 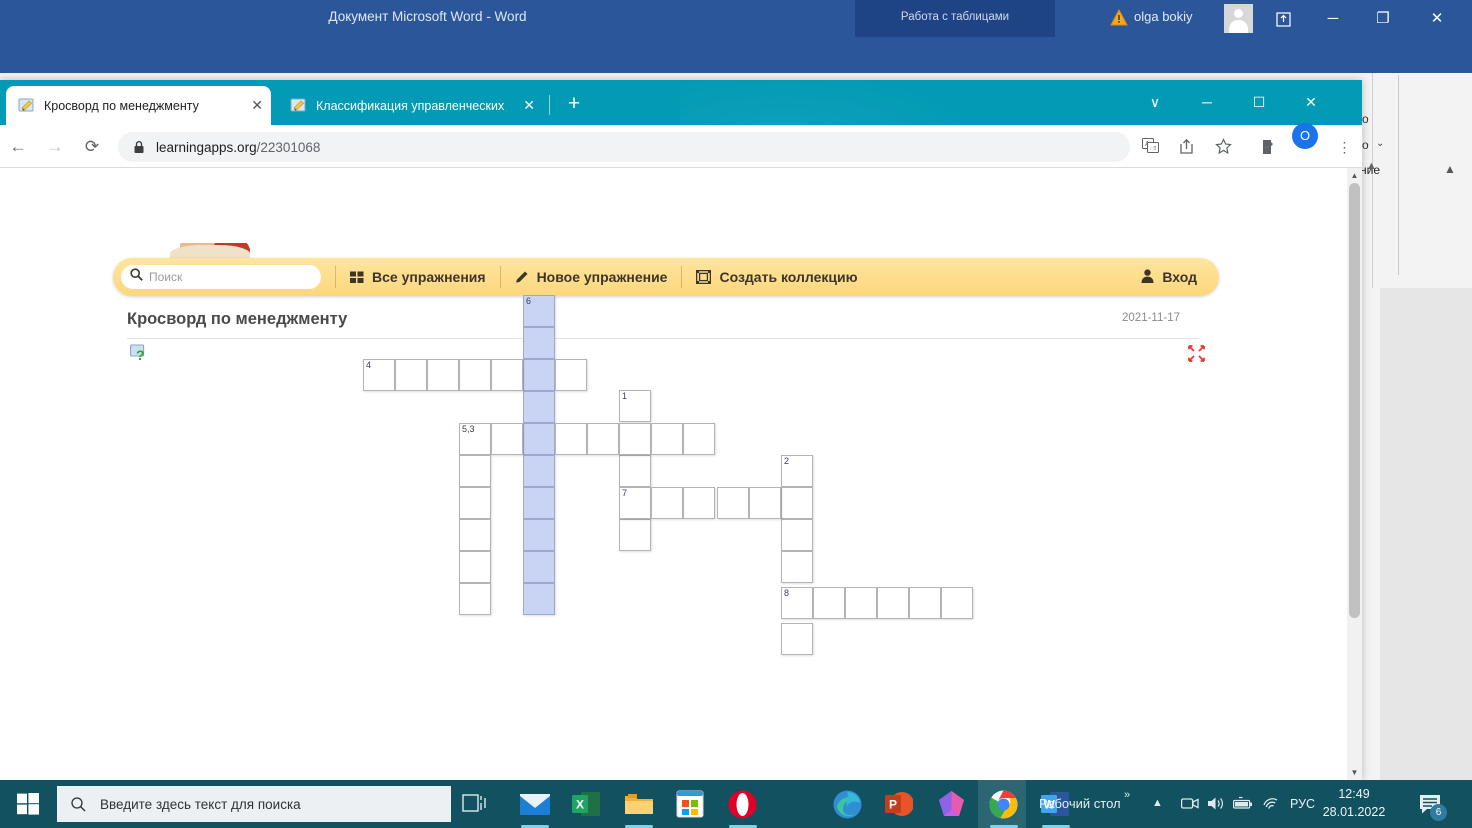 What do you see at coordinates (539, 311) in the screenshot?
I see `crossword-cell: 6` at bounding box center [539, 311].